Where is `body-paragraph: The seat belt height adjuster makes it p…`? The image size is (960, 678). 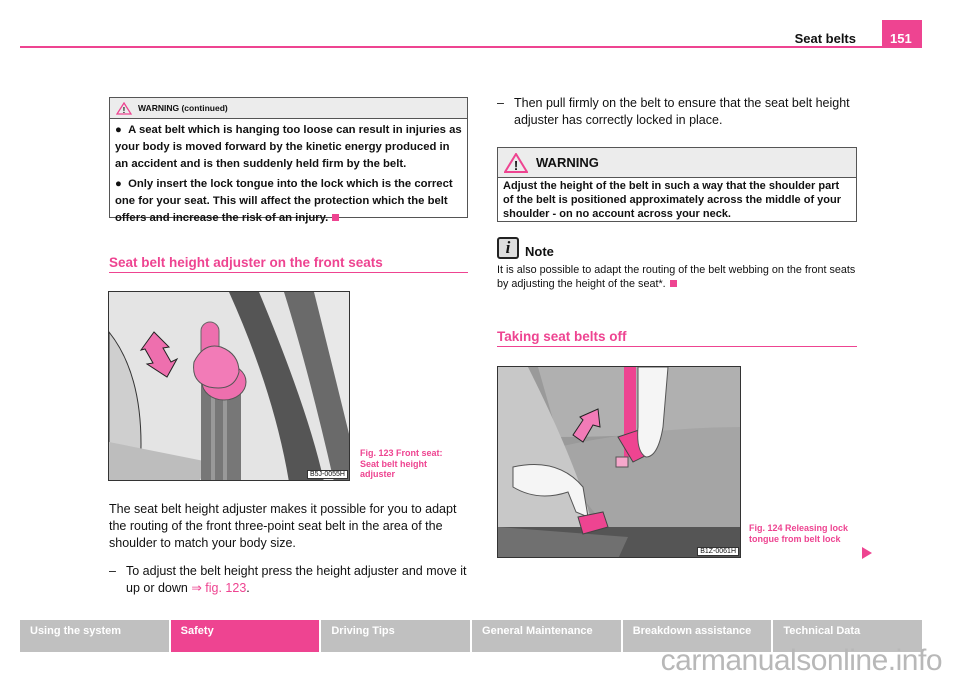
body-paragraph: The seat belt height adjuster makes it p… is located at coordinates (283, 526).